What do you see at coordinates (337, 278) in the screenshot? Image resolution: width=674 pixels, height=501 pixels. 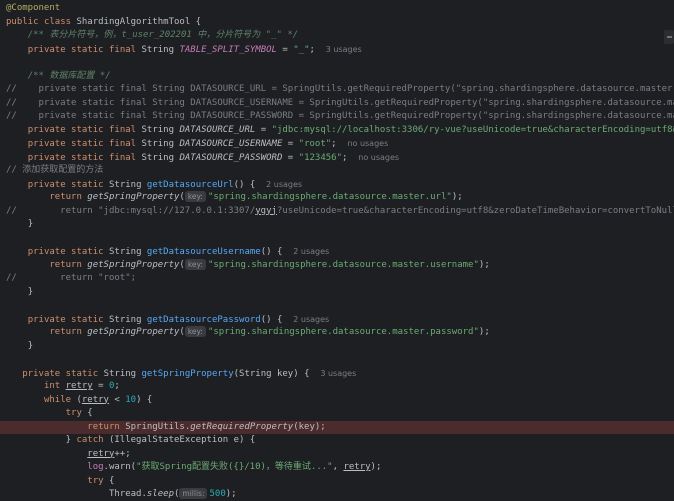 I see `code-line: // return "root";` at bounding box center [337, 278].